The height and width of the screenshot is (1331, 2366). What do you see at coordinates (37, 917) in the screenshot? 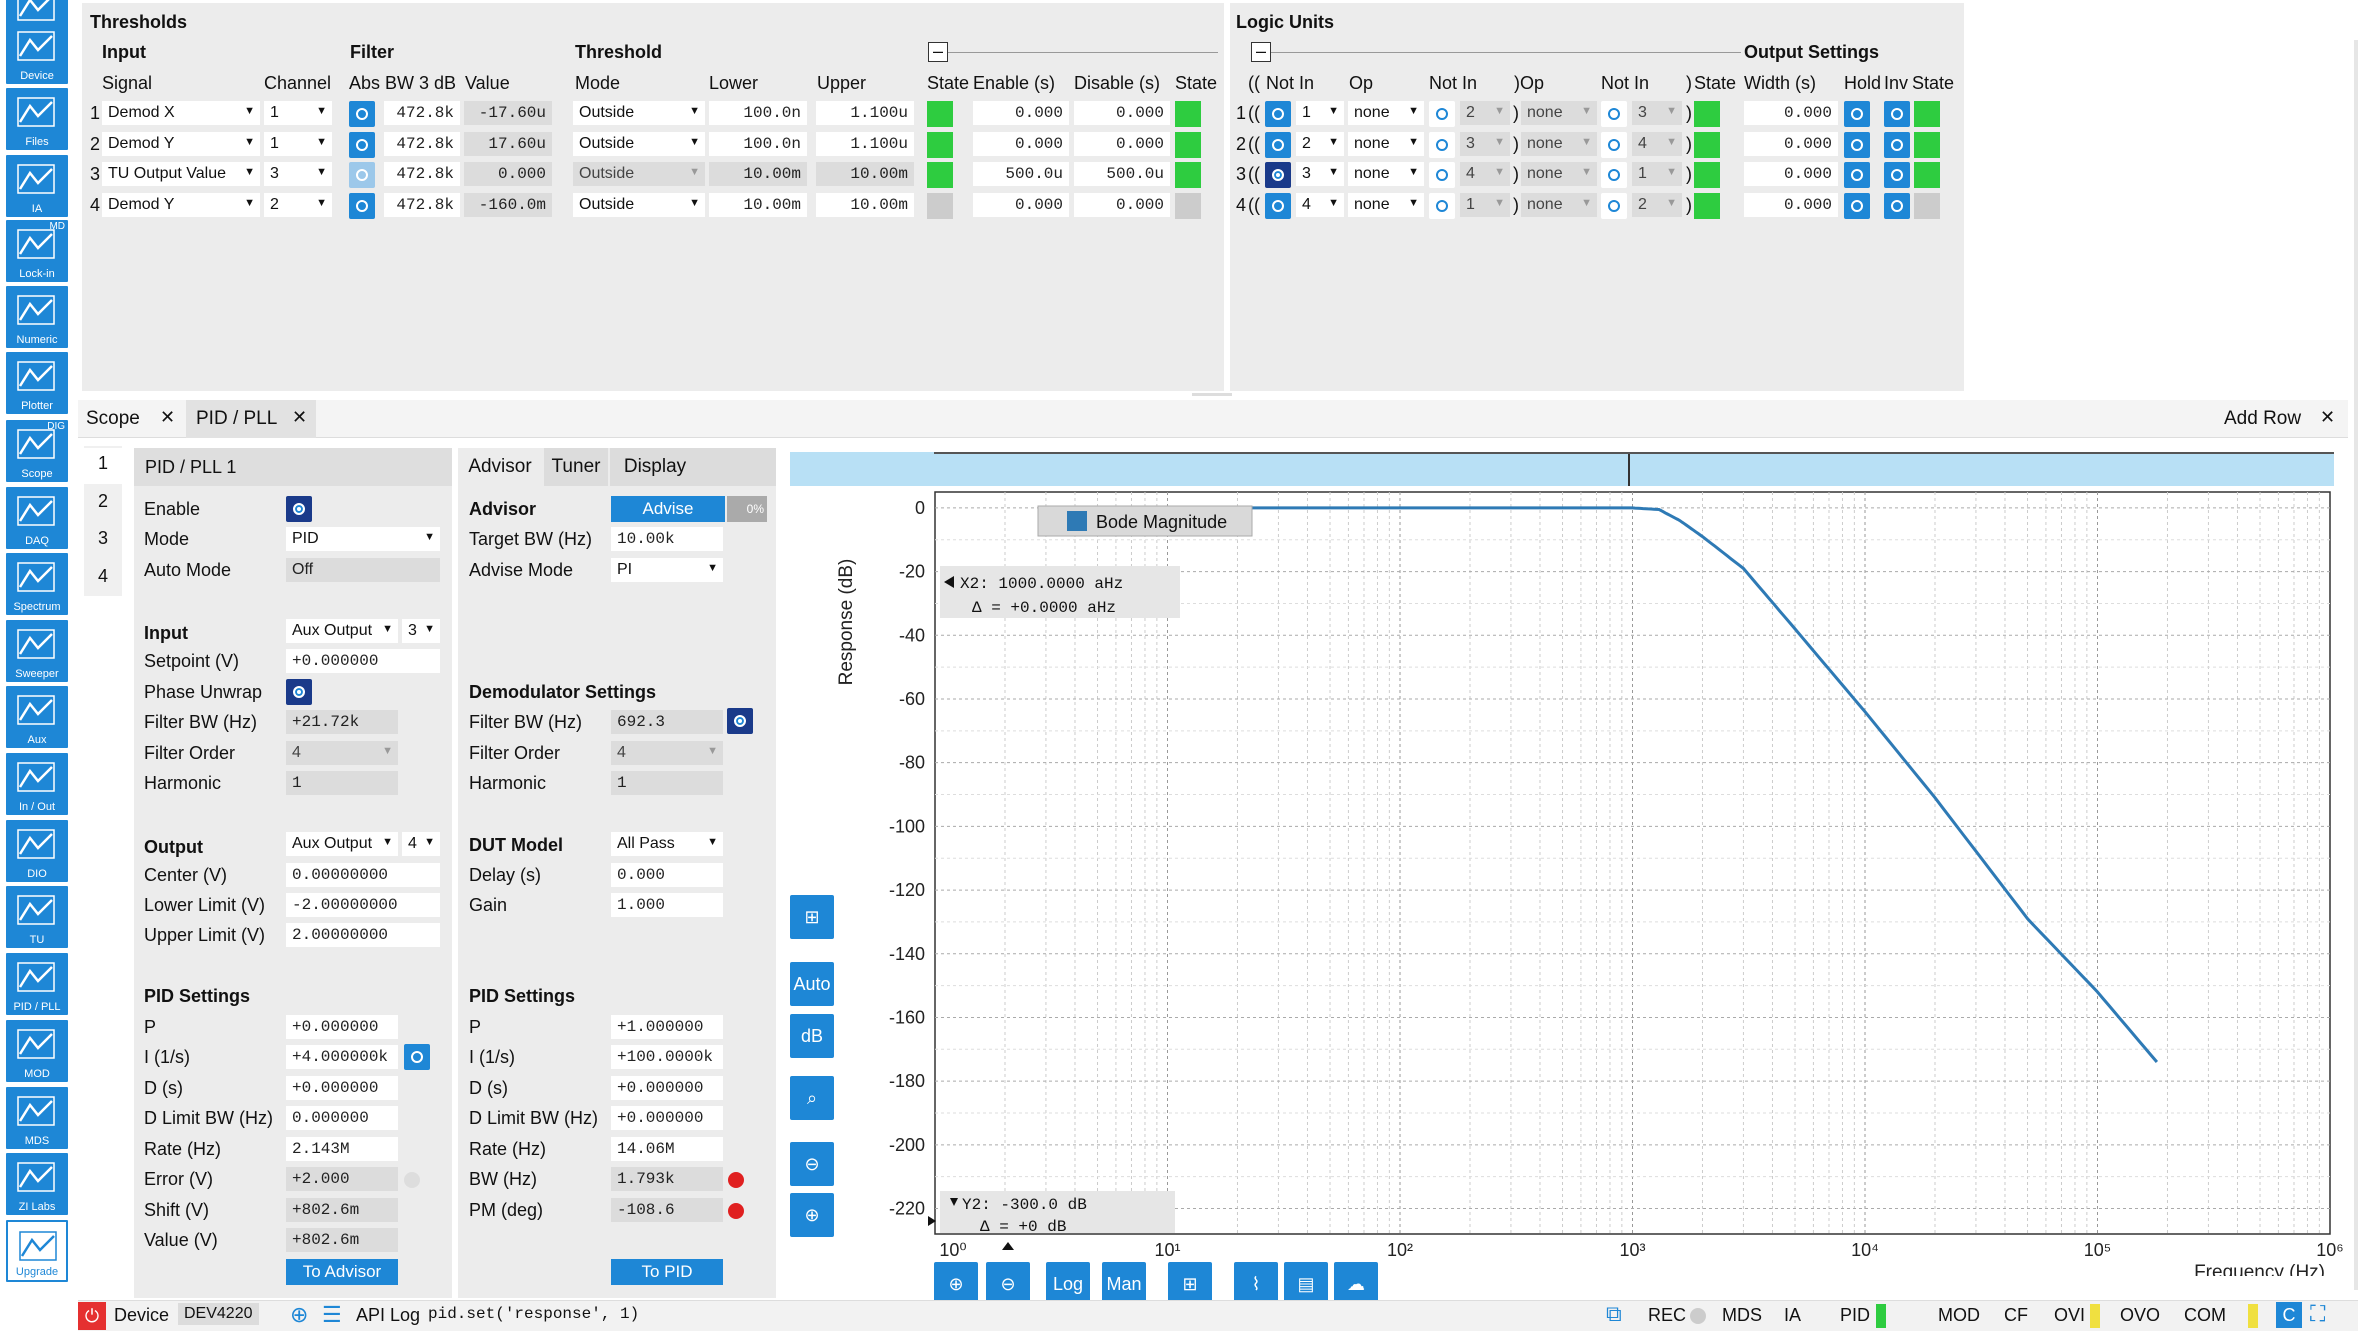
I see `sidebar-item-tu: TU` at bounding box center [37, 917].